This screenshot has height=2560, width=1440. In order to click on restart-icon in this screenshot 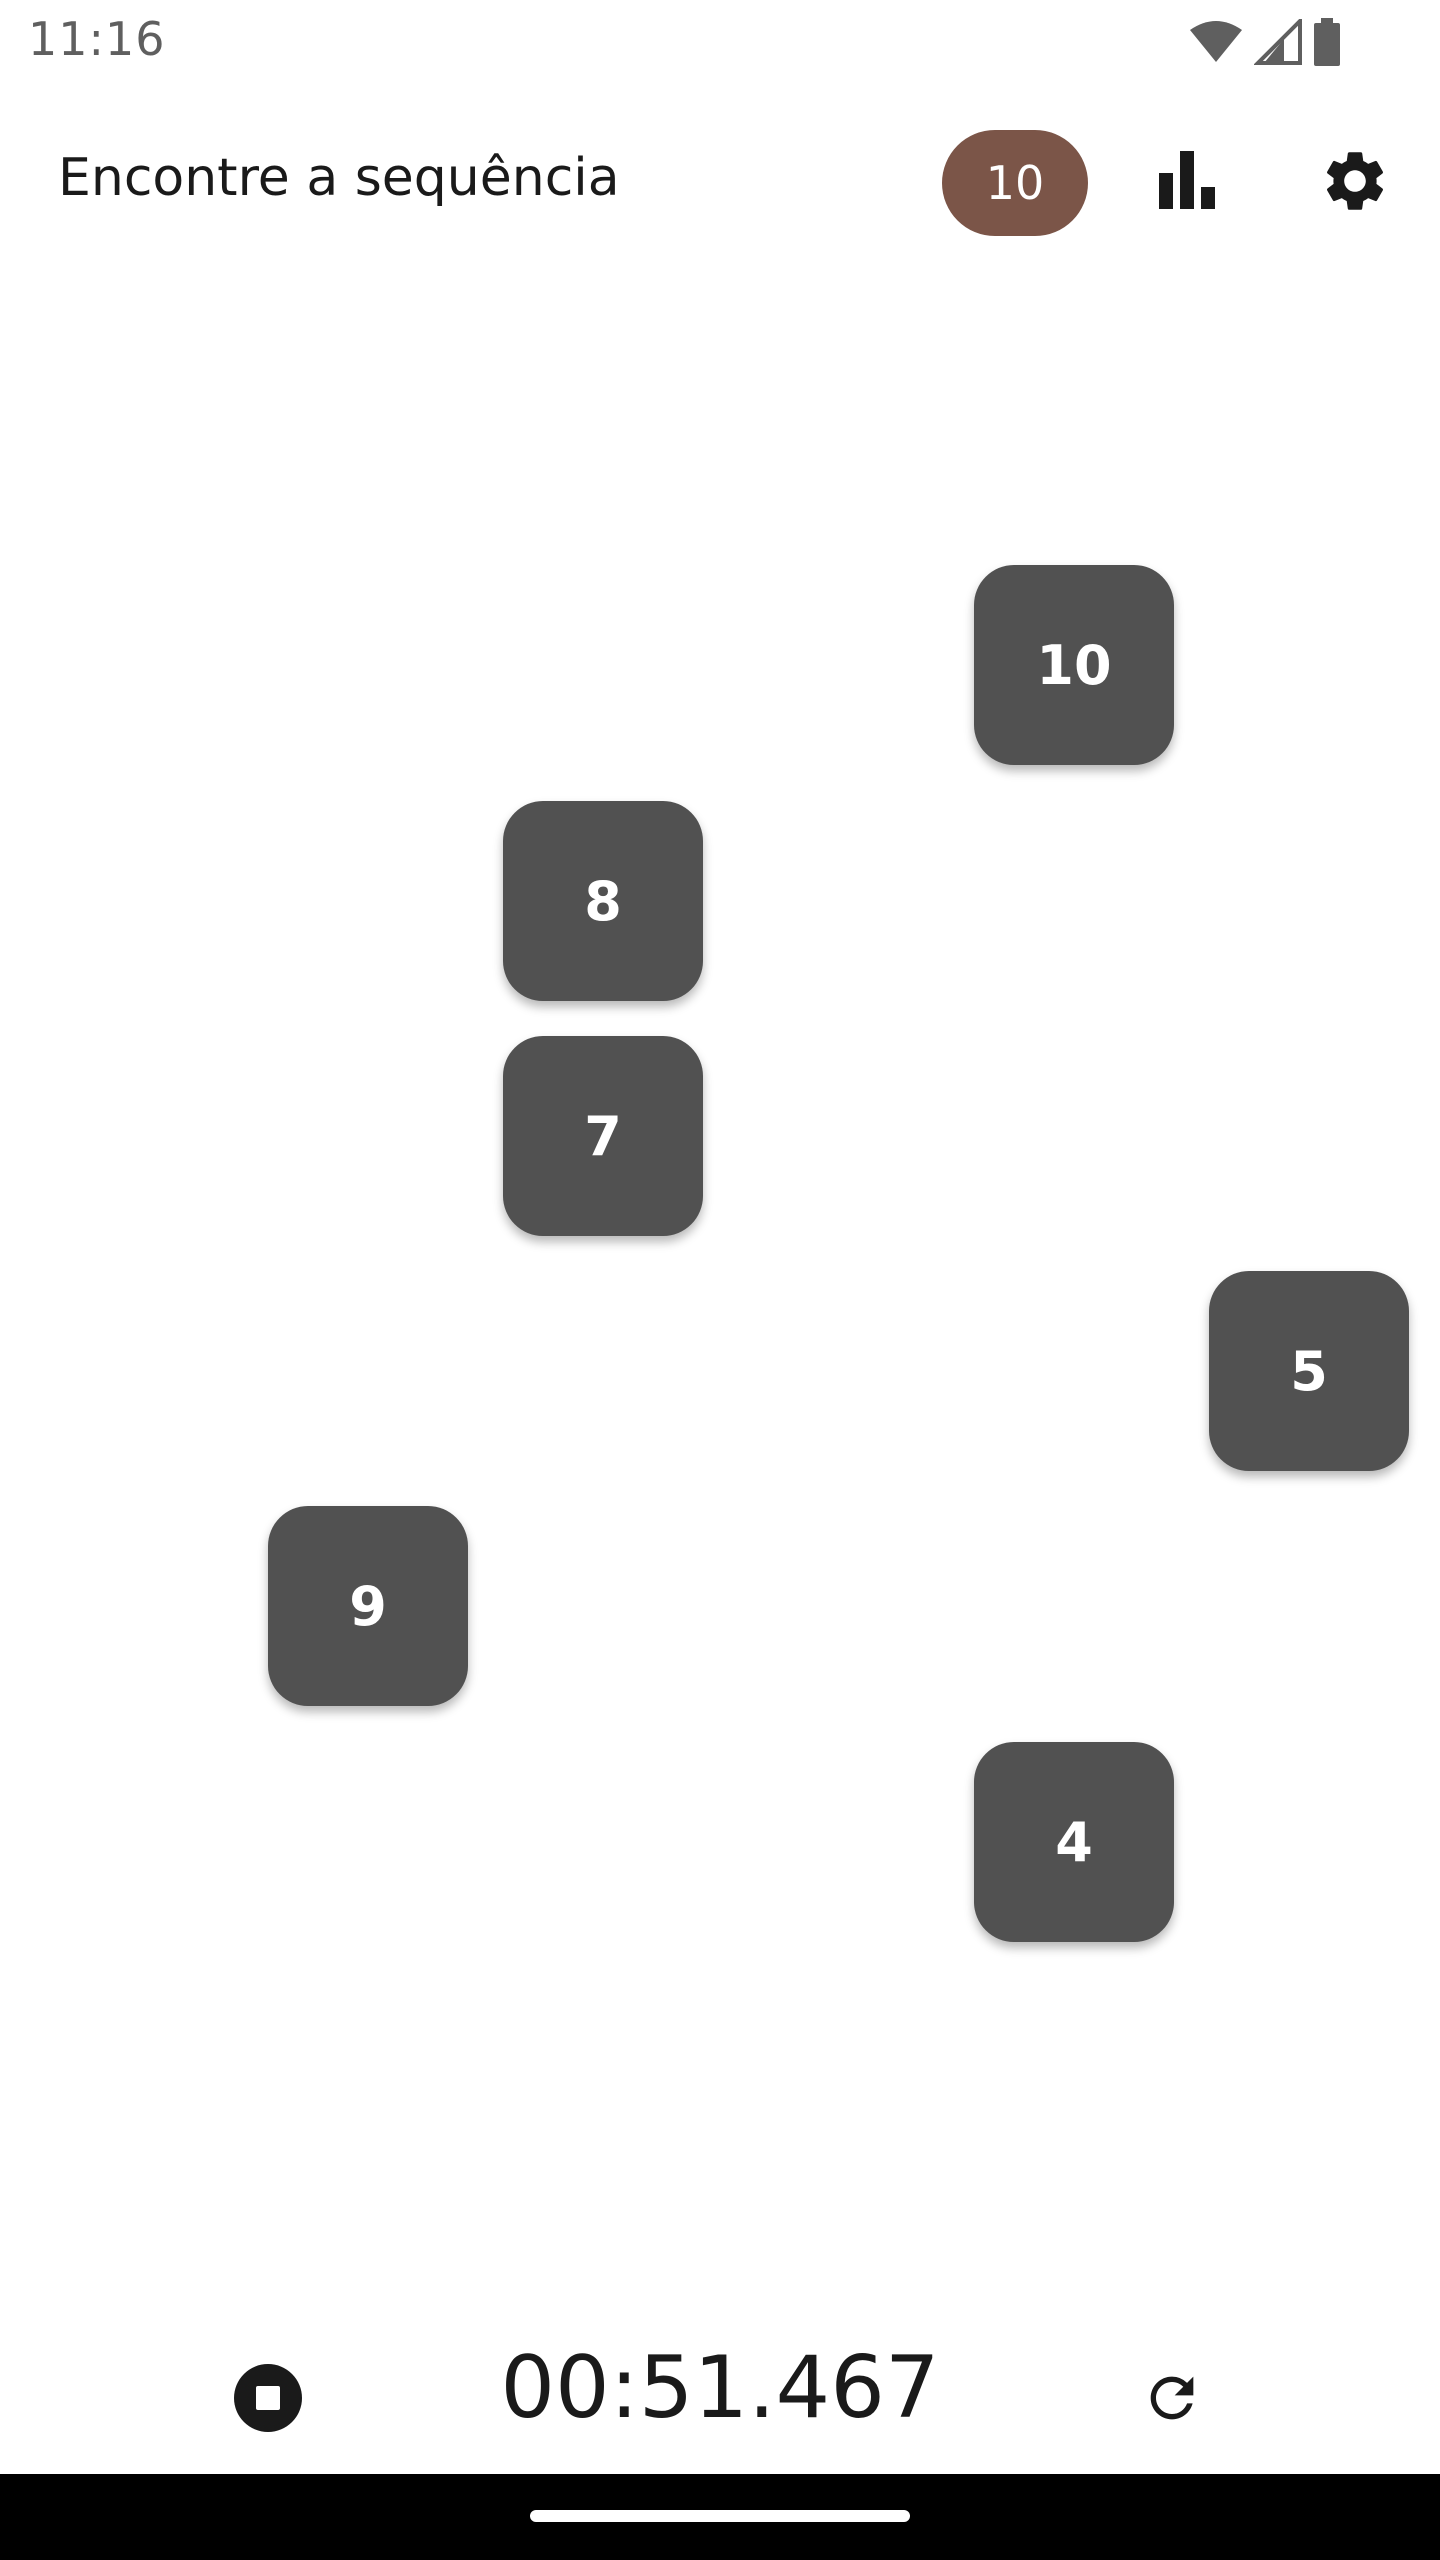, I will do `click(1172, 2400)`.